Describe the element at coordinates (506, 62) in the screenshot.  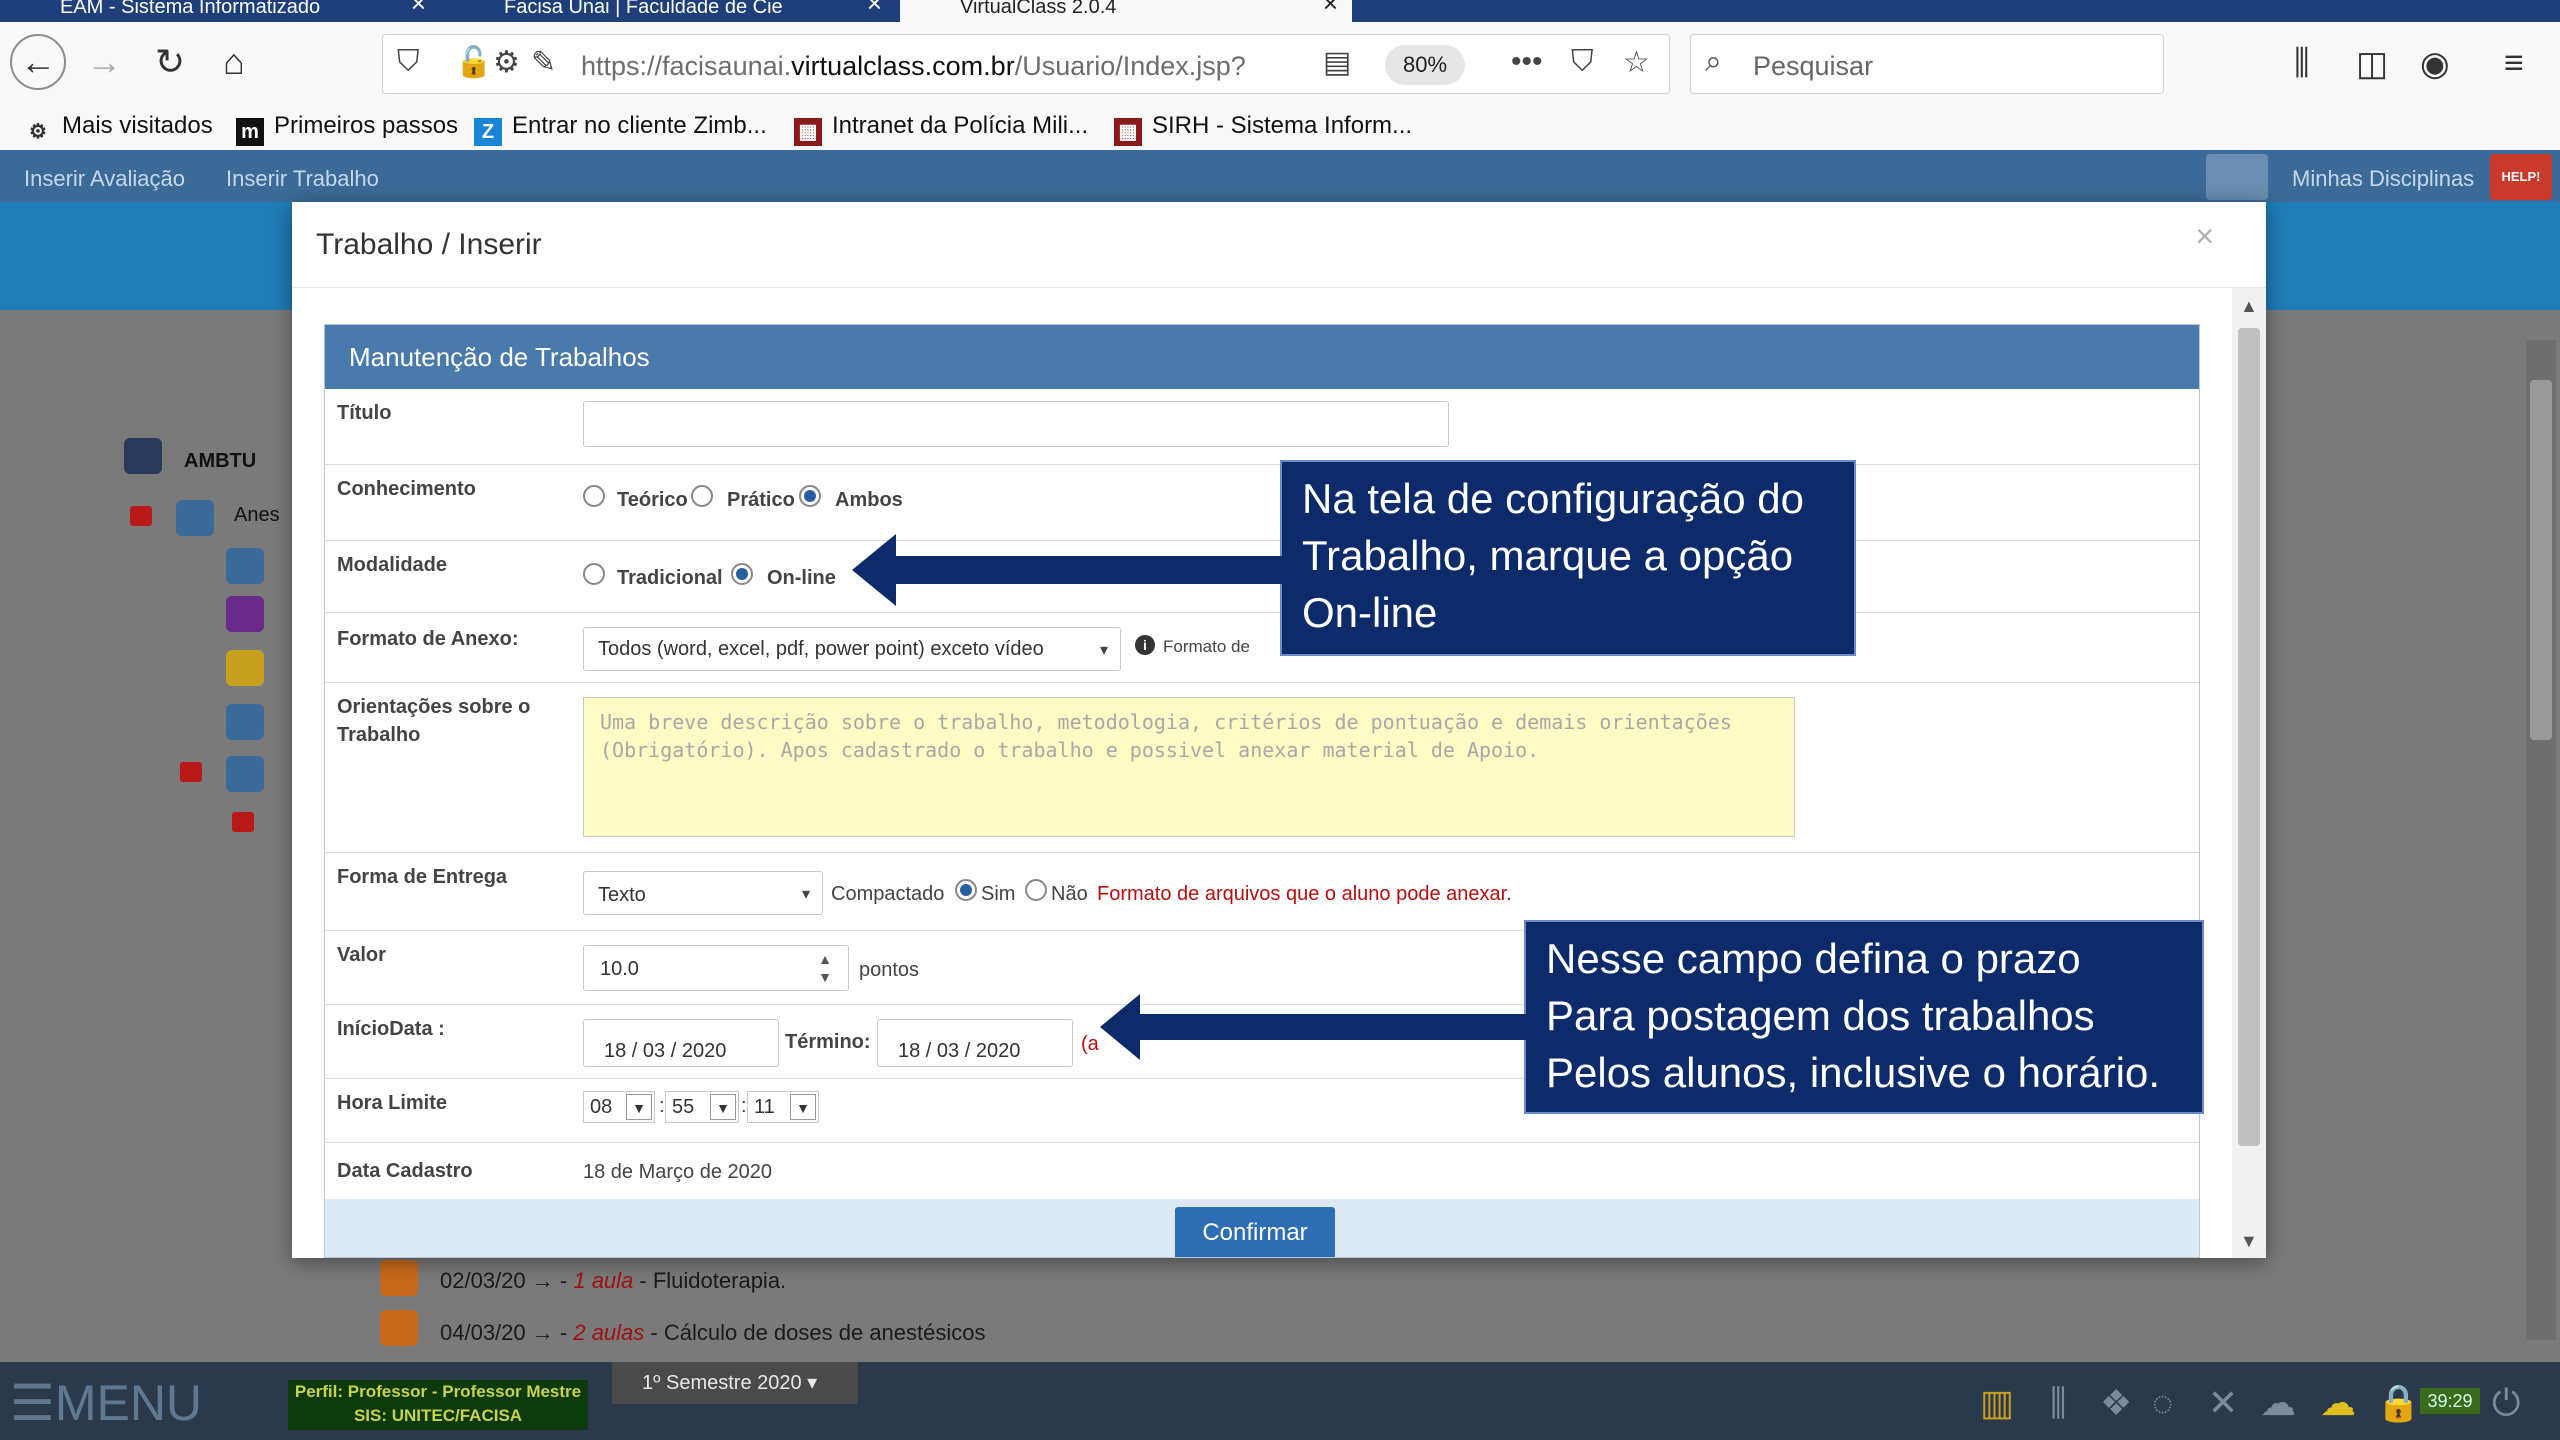
I see `permissions-icon: ⚙` at that location.